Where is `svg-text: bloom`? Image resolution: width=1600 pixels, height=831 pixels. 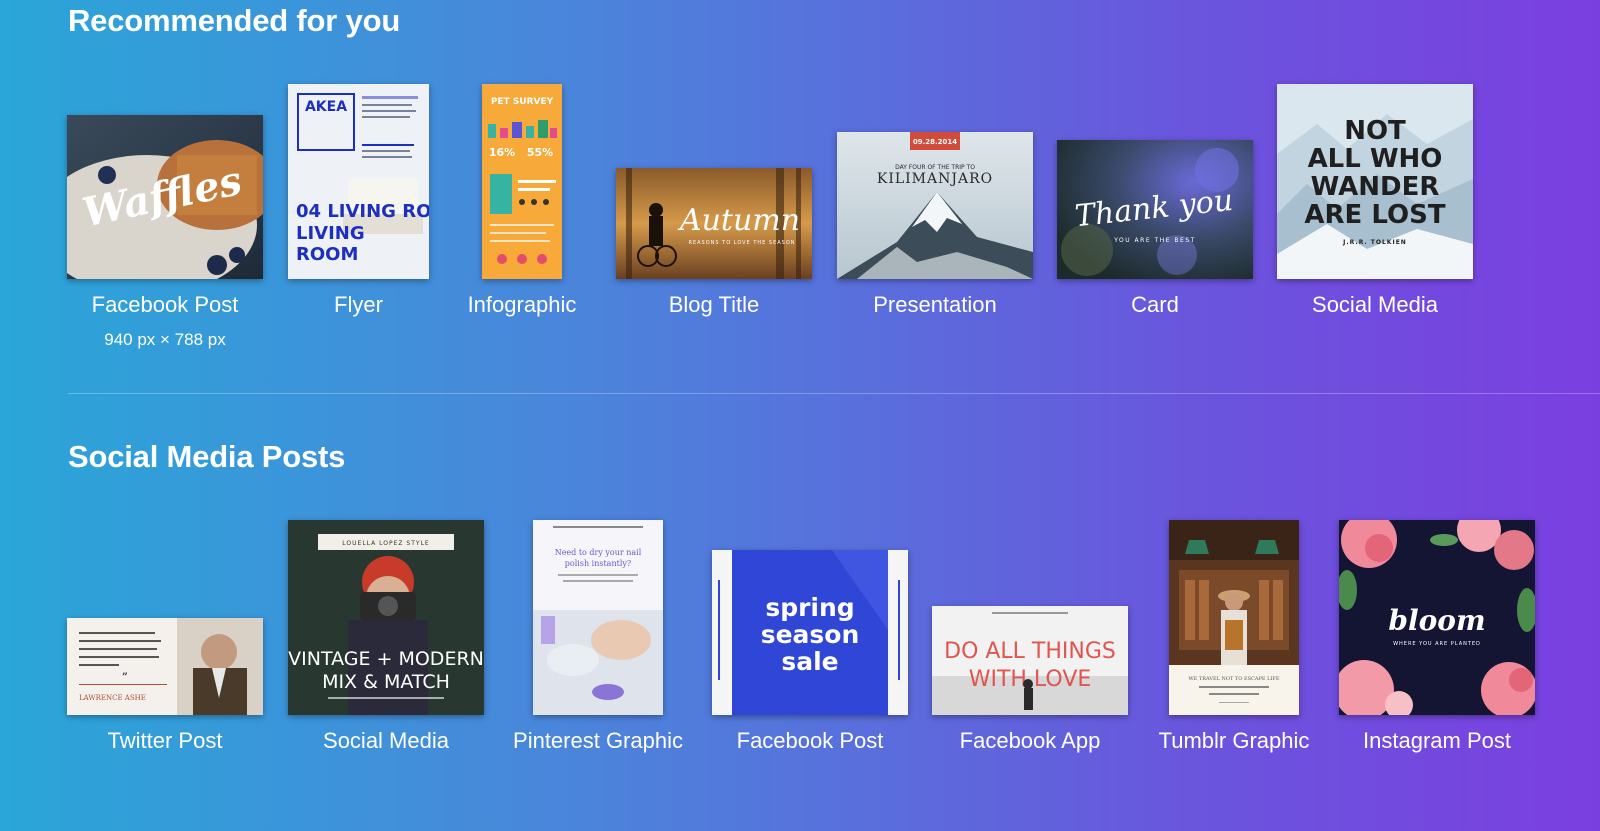 svg-text: bloom is located at coordinates (1436, 620).